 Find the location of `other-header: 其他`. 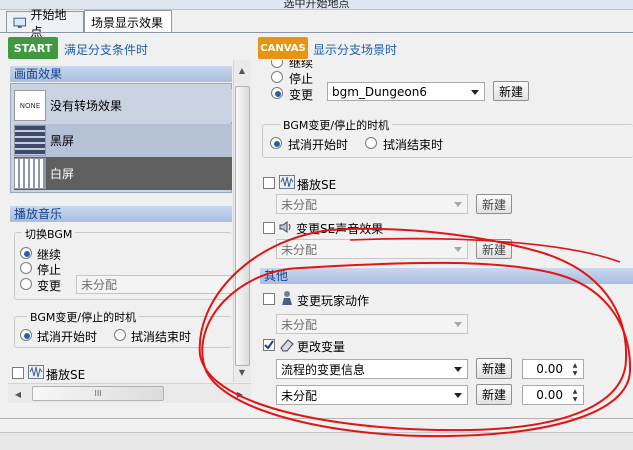

other-header: 其他 is located at coordinates (446, 276).